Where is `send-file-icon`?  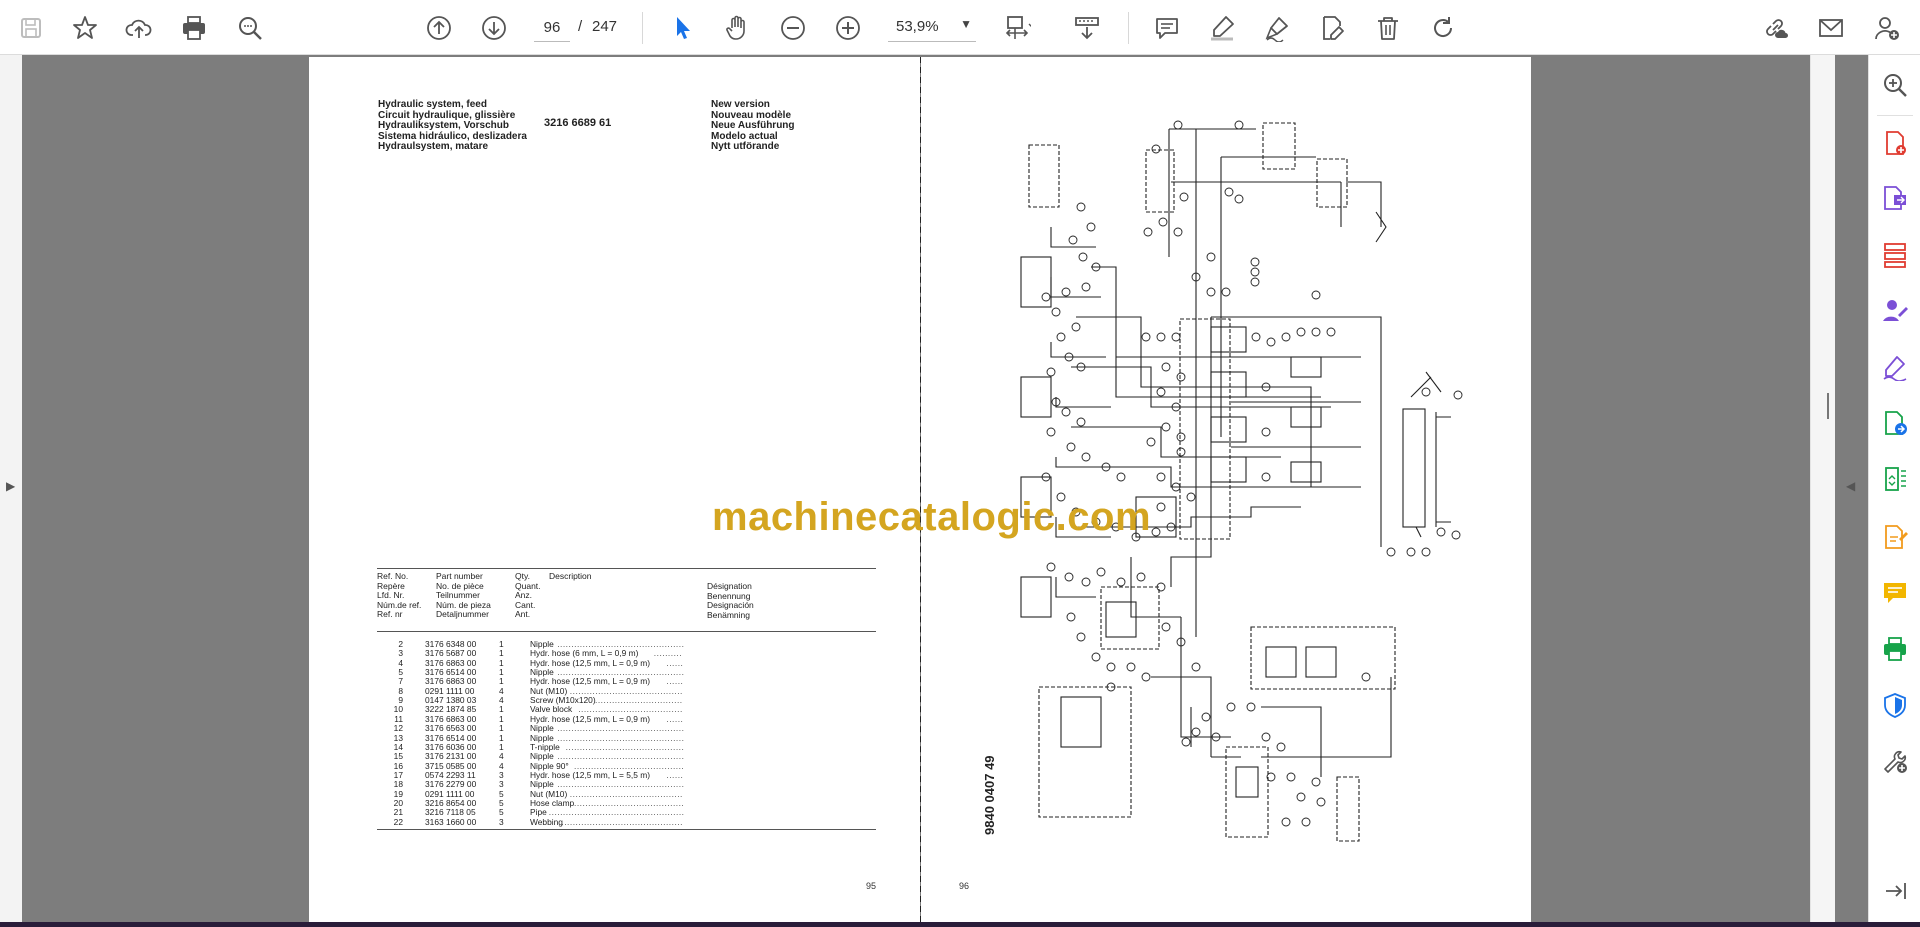 send-file-icon is located at coordinates (1895, 423).